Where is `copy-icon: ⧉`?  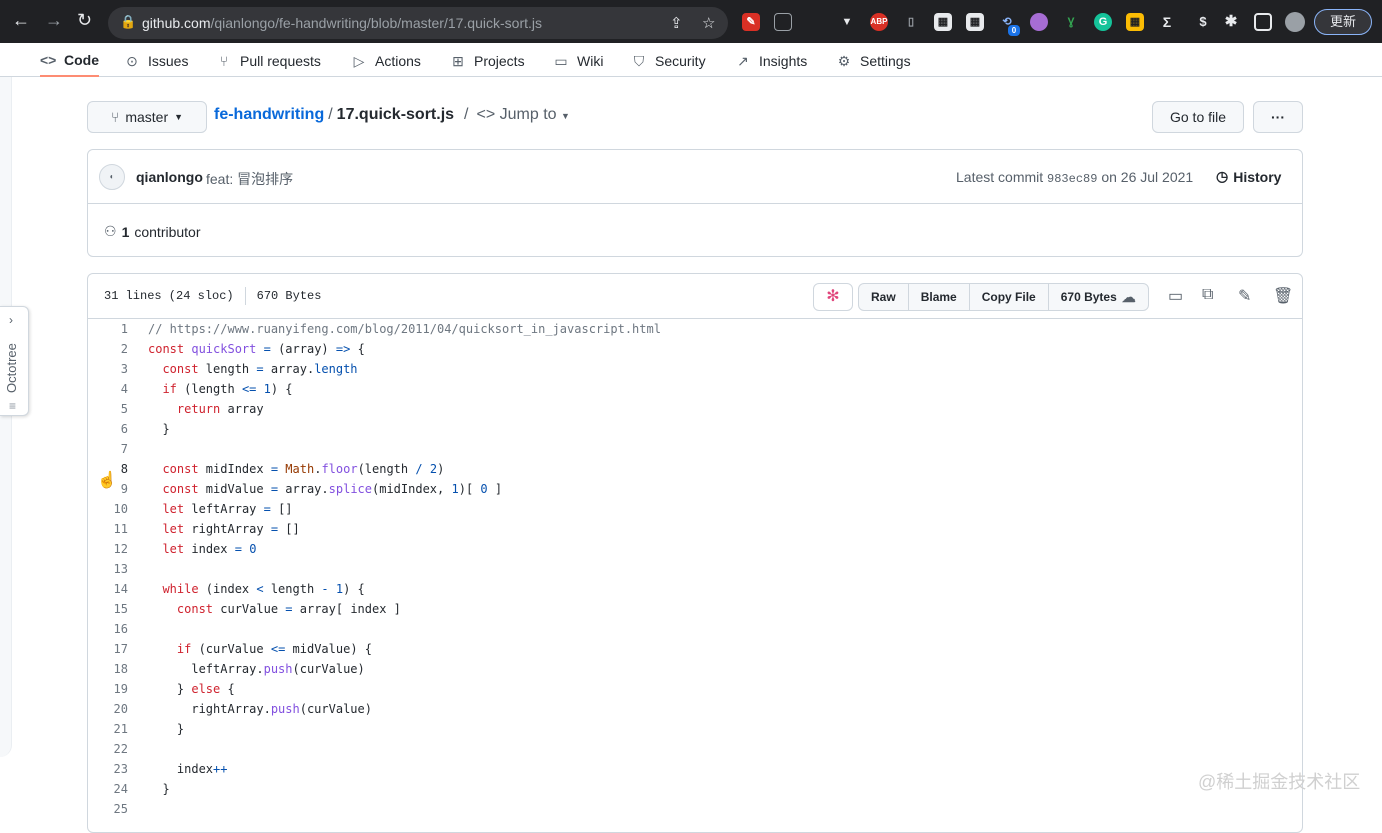 copy-icon: ⧉ is located at coordinates (1207, 295).